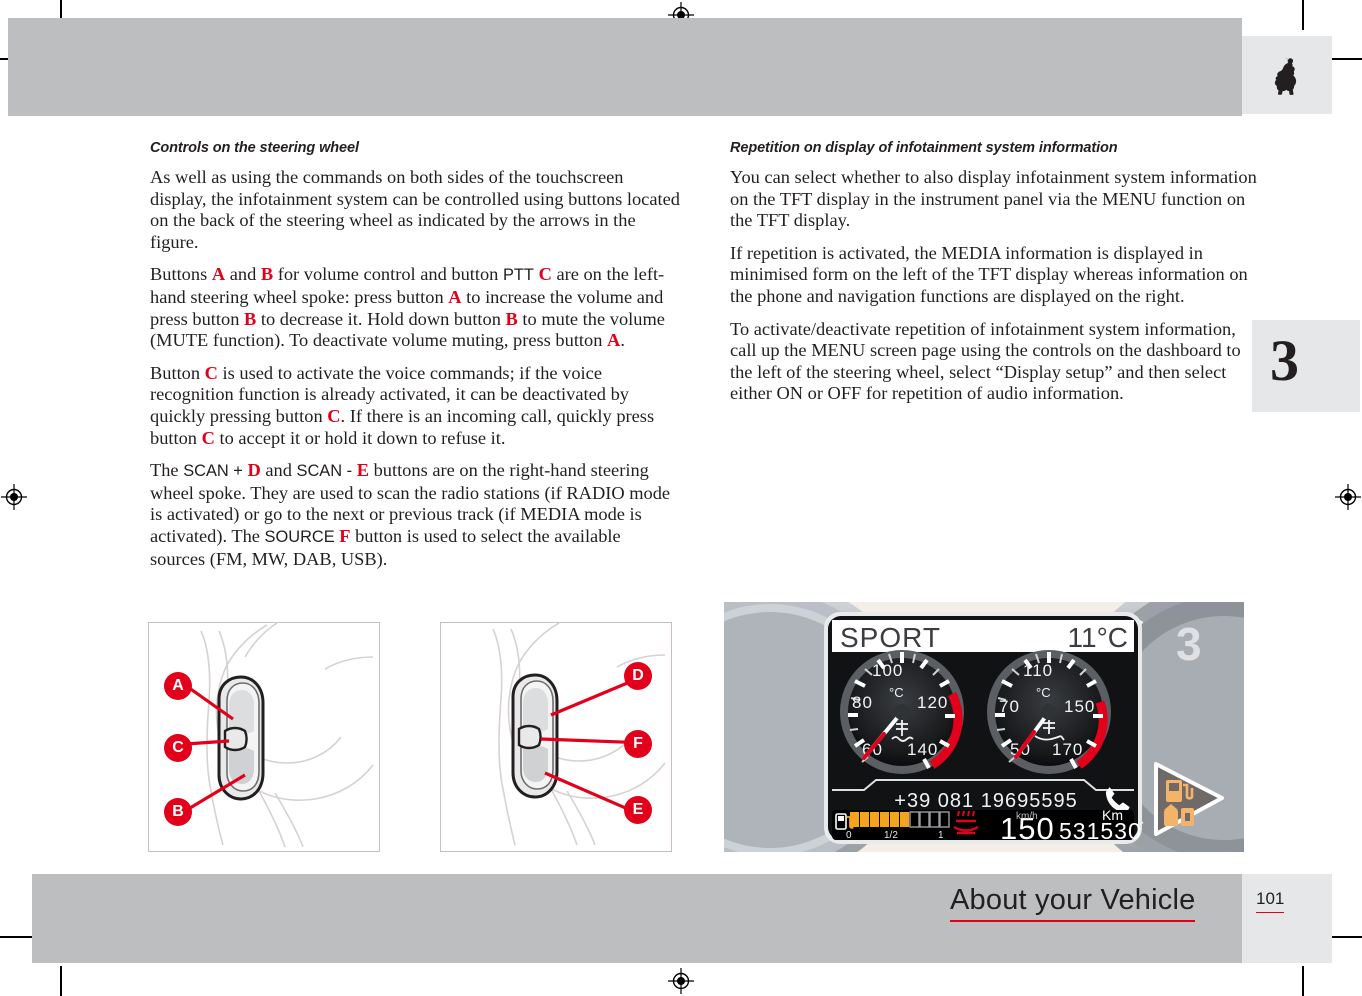 This screenshot has width=1362, height=996. Describe the element at coordinates (1043, 692) in the screenshot. I see `gauge-right-unit: °C` at that location.